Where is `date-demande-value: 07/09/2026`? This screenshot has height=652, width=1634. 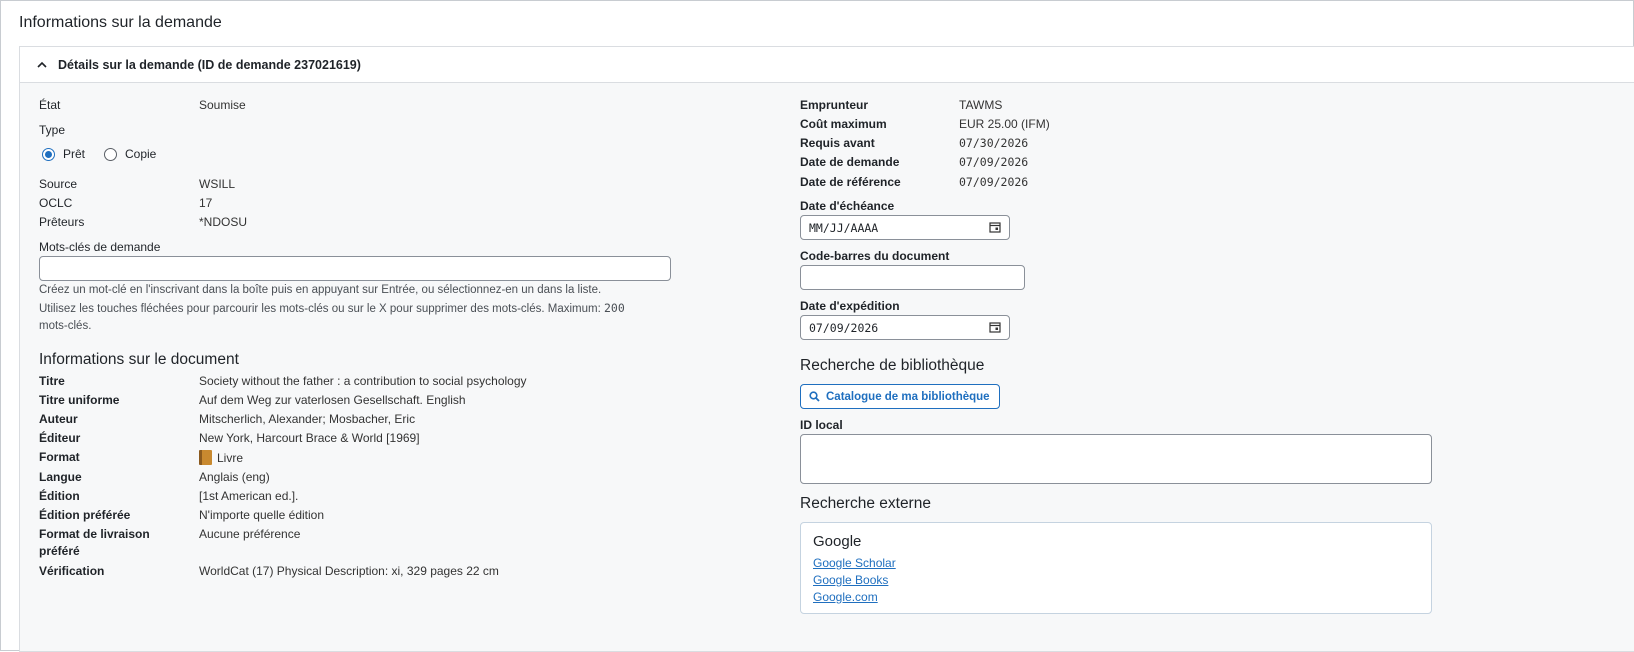 date-demande-value: 07/09/2026 is located at coordinates (994, 162).